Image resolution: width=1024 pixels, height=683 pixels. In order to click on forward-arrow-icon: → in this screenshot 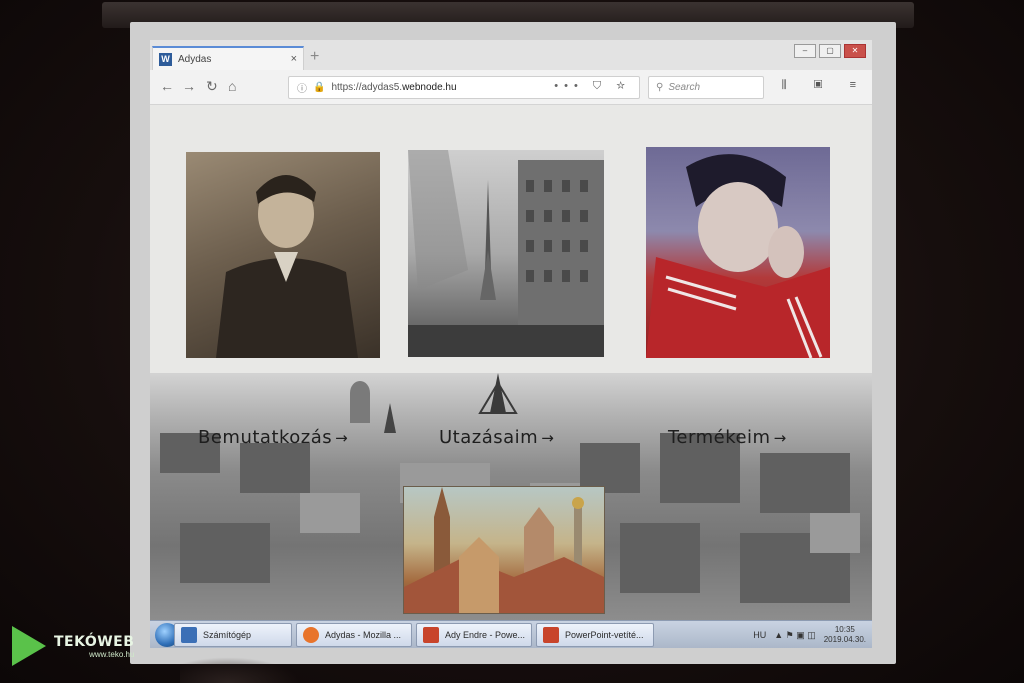, I will do `click(189, 86)`.